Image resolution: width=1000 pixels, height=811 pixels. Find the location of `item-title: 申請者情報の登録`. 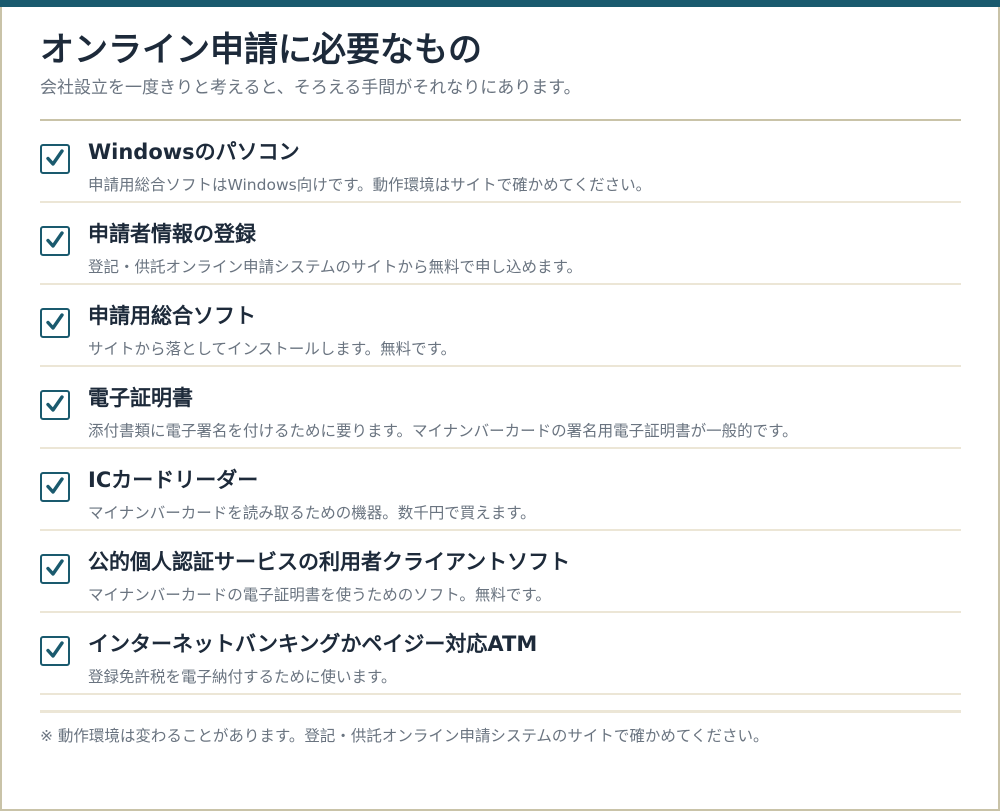

item-title: 申請者情報の登録 is located at coordinates (172, 234).